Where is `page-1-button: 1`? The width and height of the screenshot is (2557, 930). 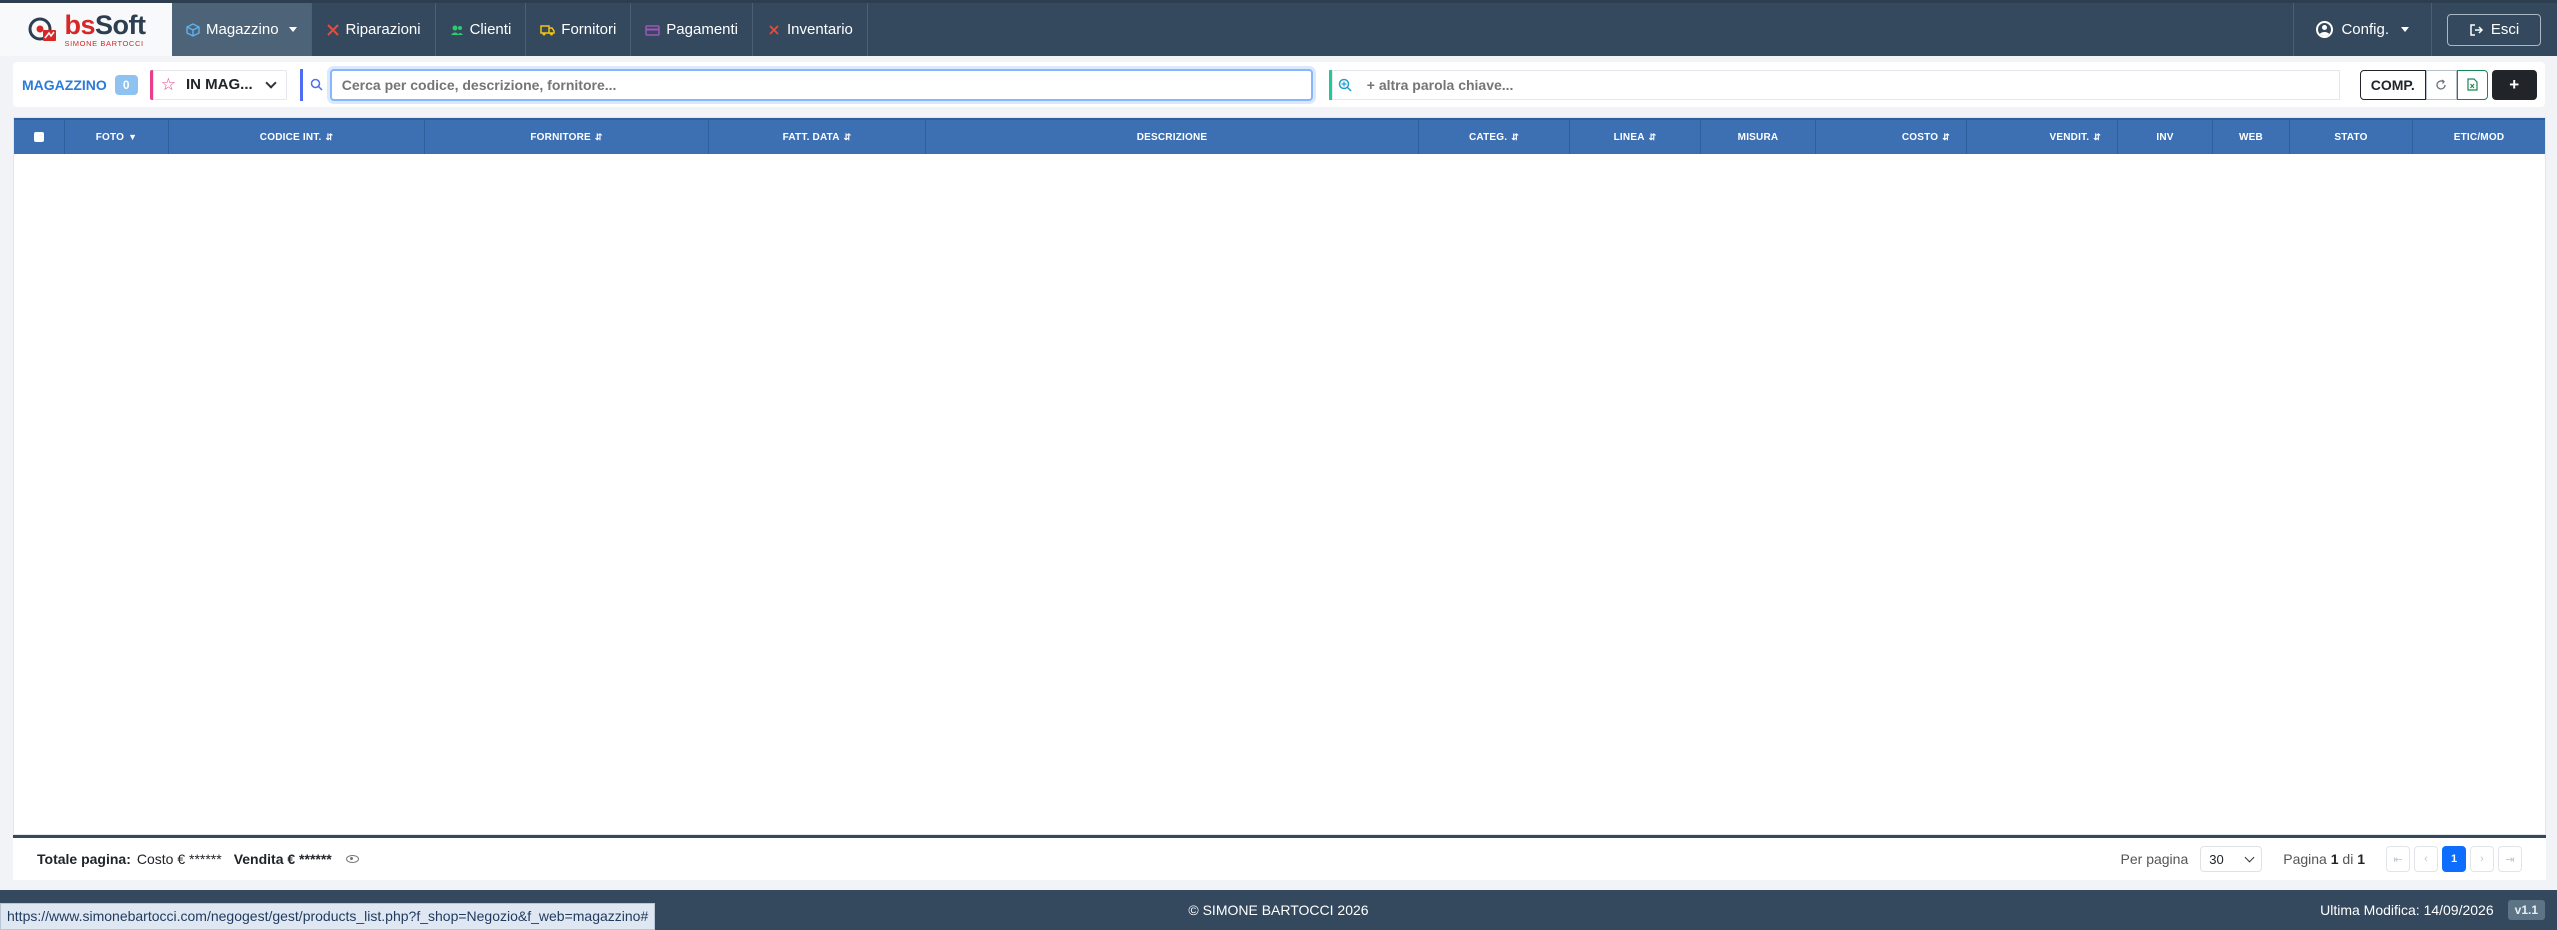
page-1-button: 1 is located at coordinates (2454, 859).